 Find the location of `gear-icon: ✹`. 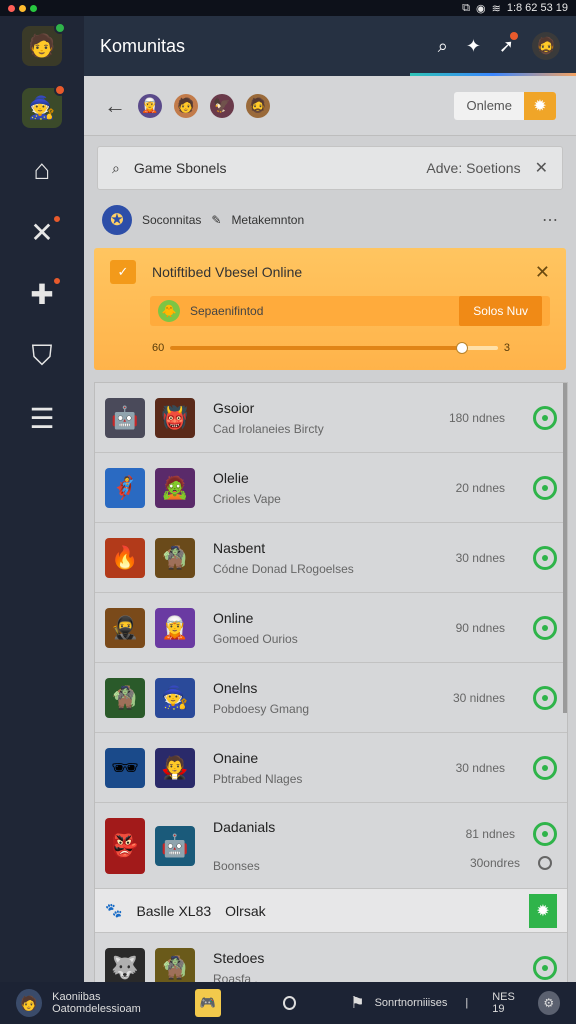

gear-icon: ✹ is located at coordinates (540, 105).